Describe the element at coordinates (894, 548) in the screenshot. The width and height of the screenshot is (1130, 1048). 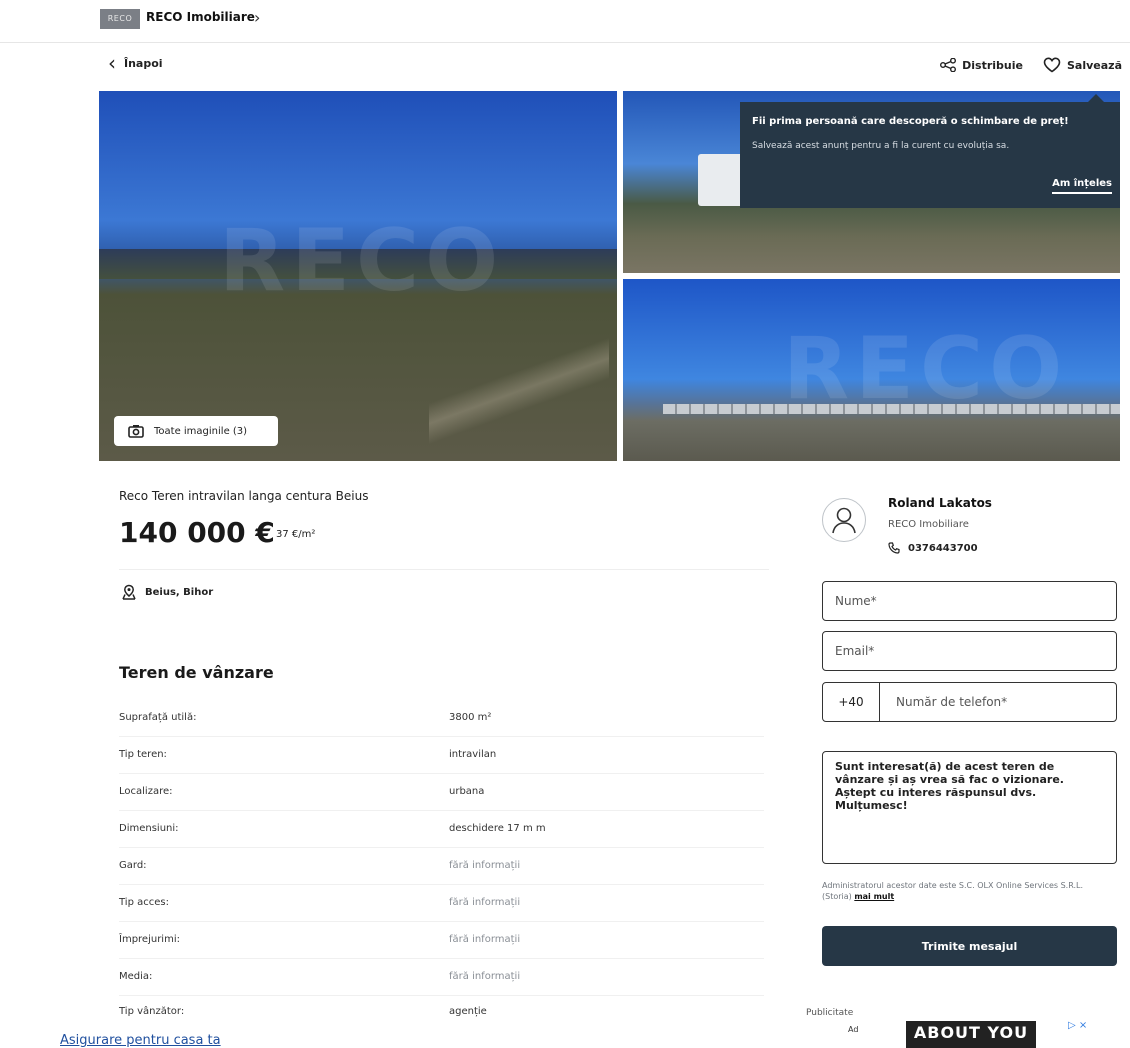
I see `phone-icon` at that location.